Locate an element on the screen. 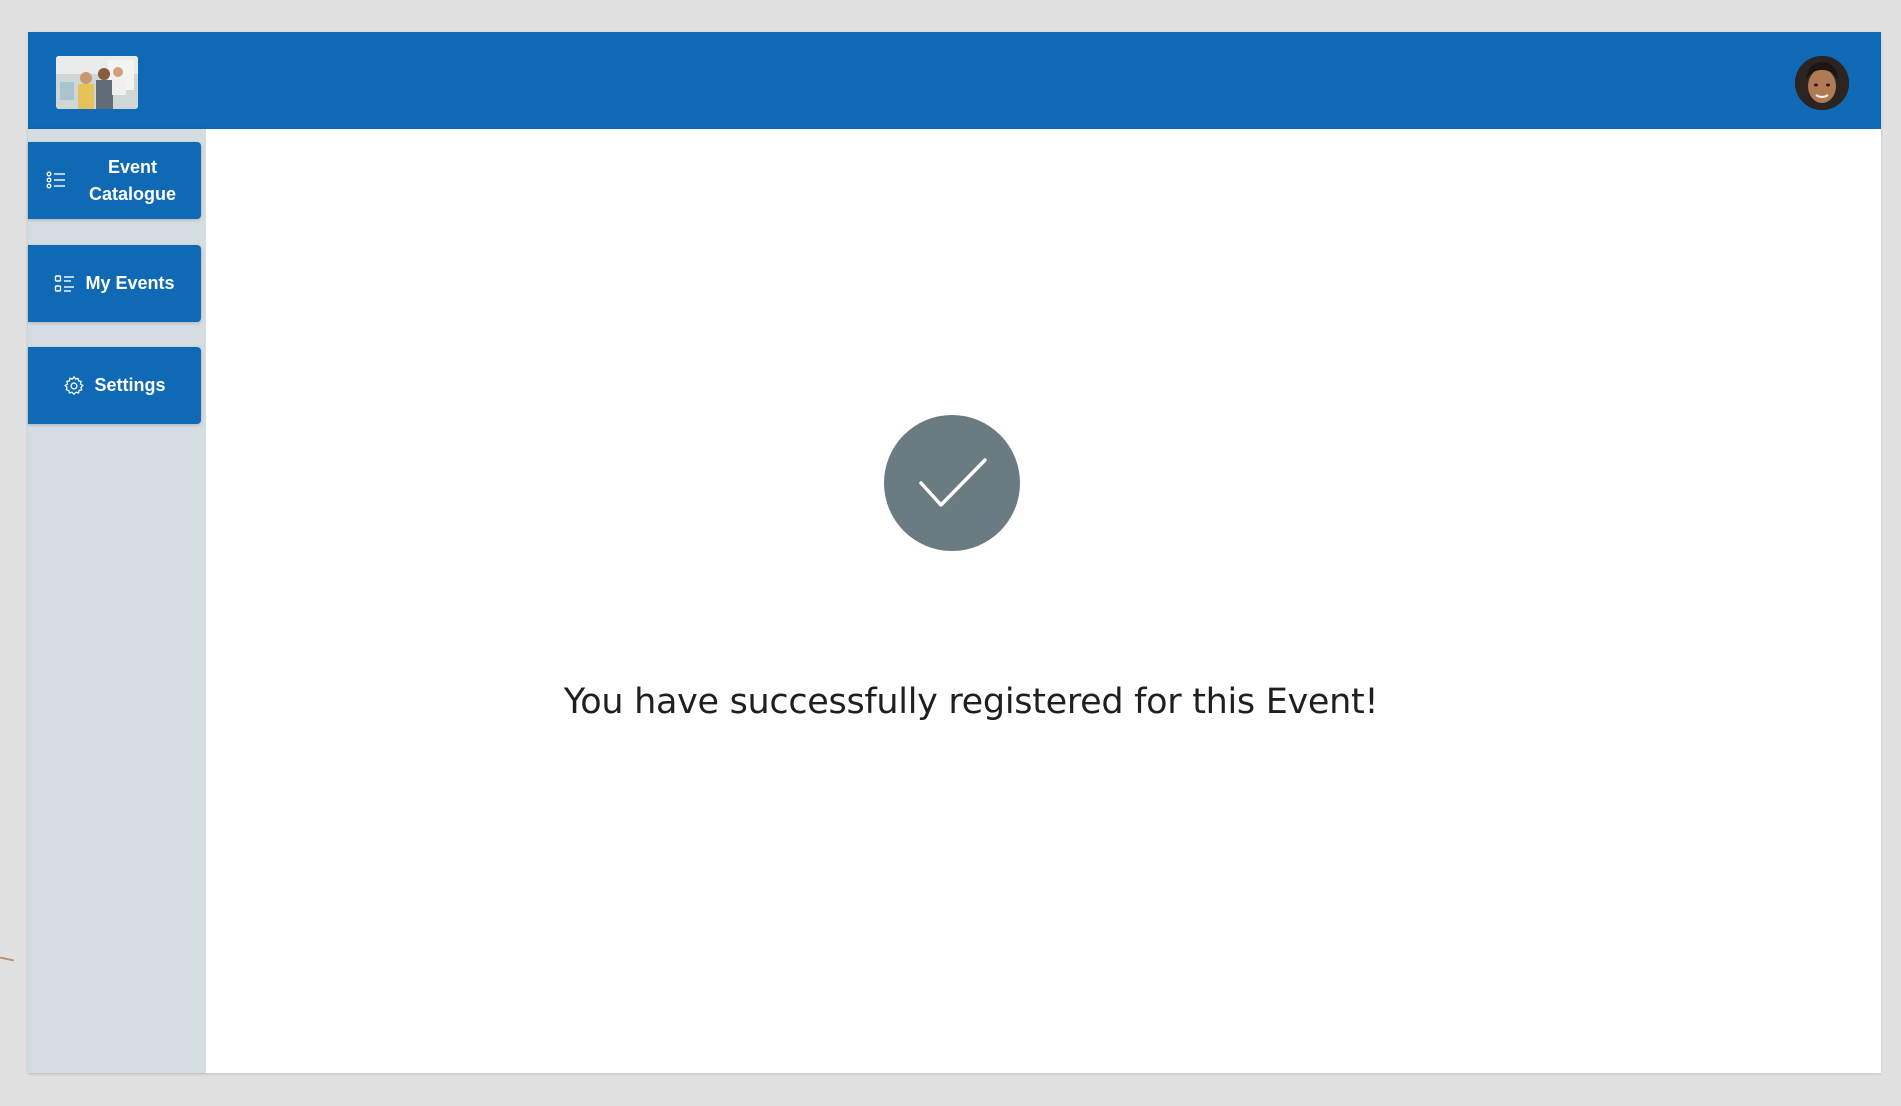  background-decoration is located at coordinates (7, 959).